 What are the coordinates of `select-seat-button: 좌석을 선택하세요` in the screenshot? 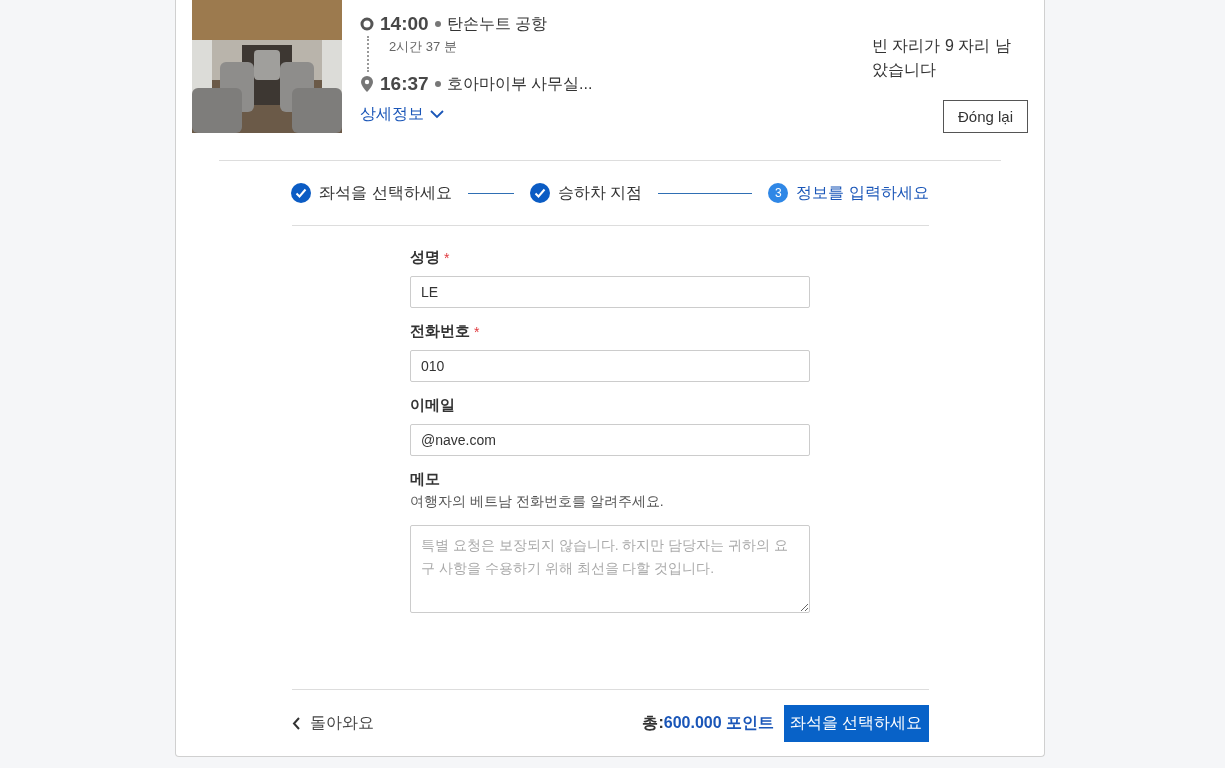 It's located at (856, 723).